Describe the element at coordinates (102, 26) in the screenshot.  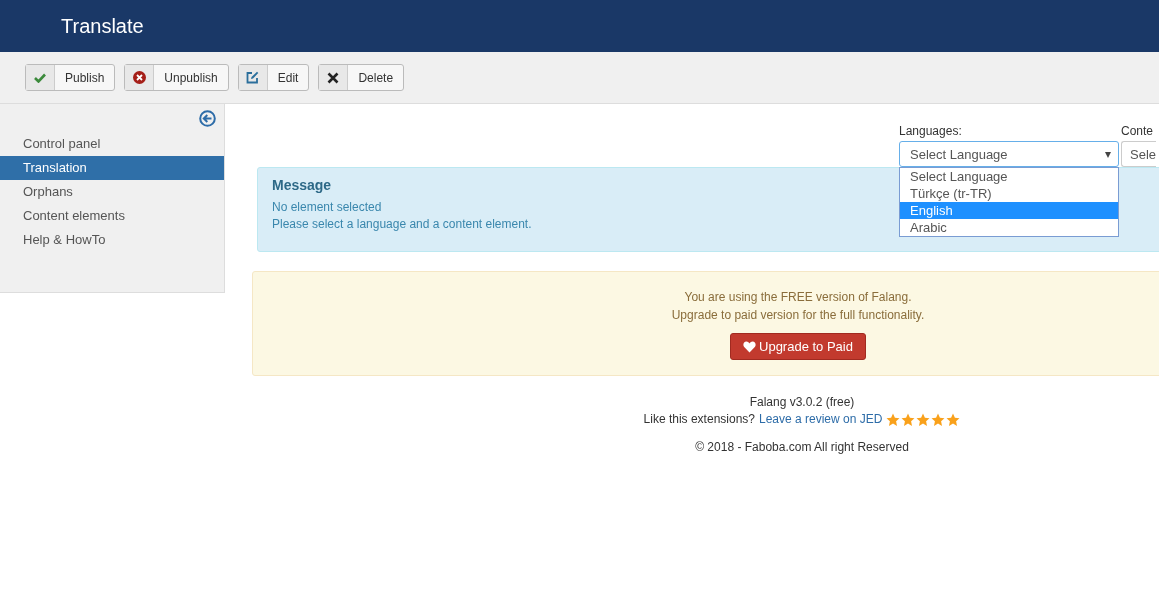
I see `page-title: Translate` at that location.